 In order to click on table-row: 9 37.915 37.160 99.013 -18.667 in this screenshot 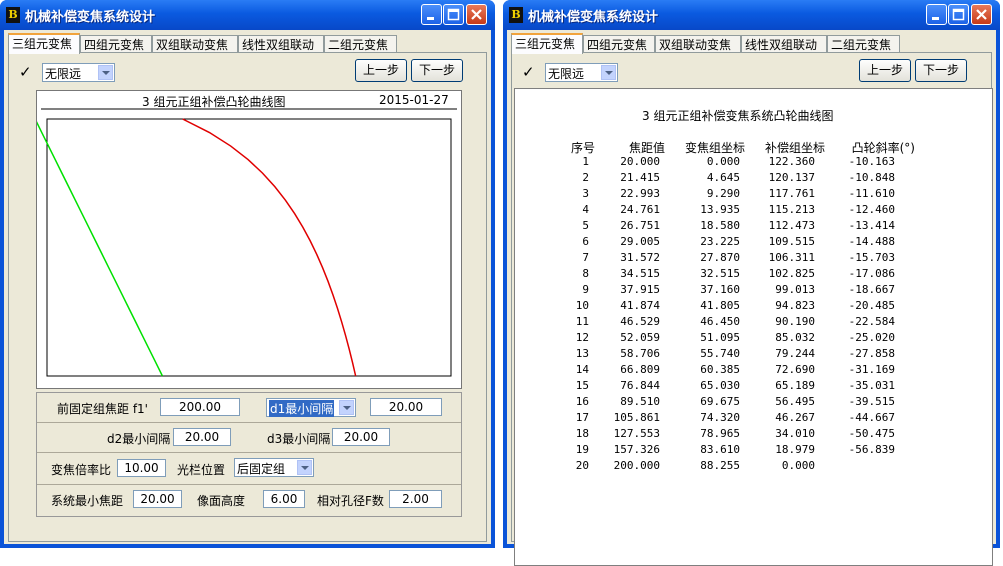, I will do `click(745, 291)`.